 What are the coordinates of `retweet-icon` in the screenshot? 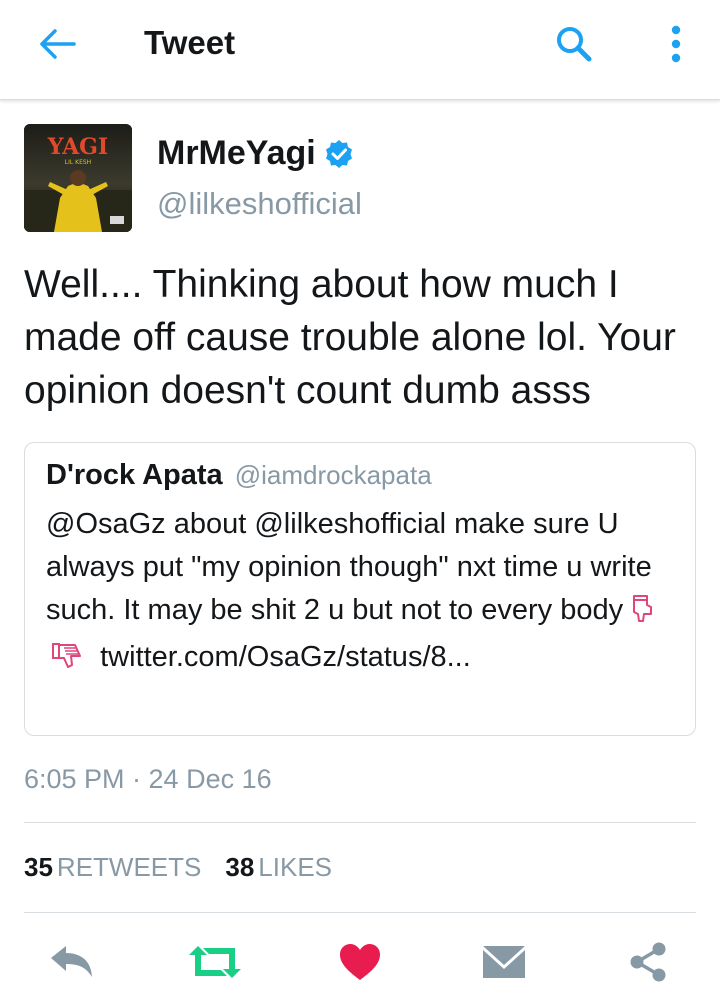 It's located at (215, 962).